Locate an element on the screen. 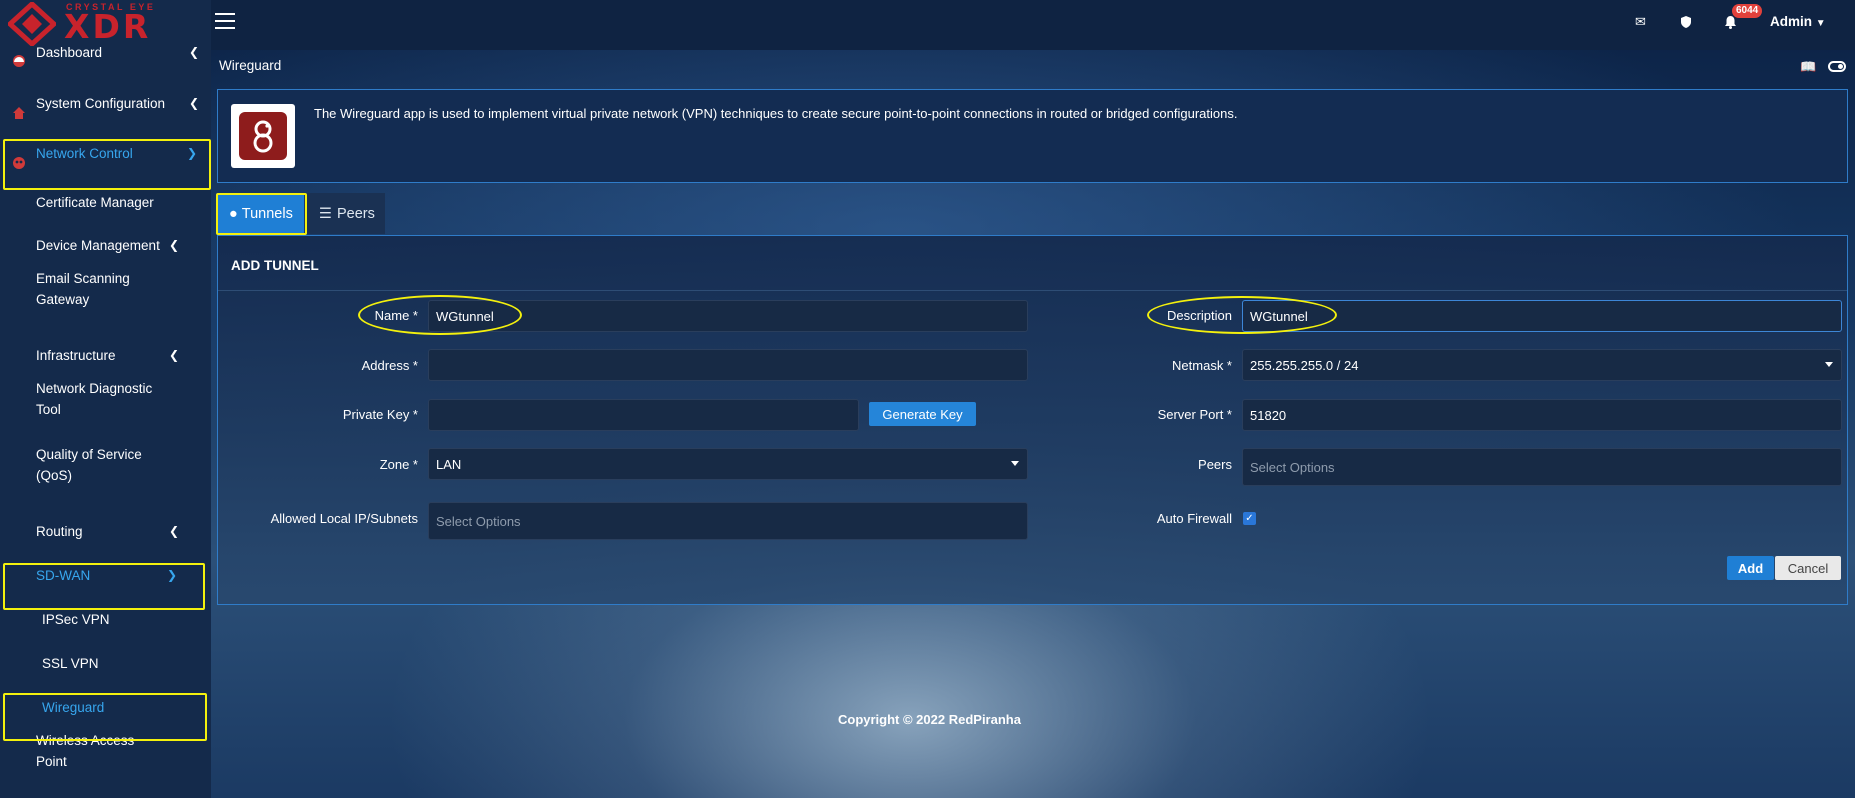 The height and width of the screenshot is (798, 1855). highlight-description-field is located at coordinates (1242, 315).